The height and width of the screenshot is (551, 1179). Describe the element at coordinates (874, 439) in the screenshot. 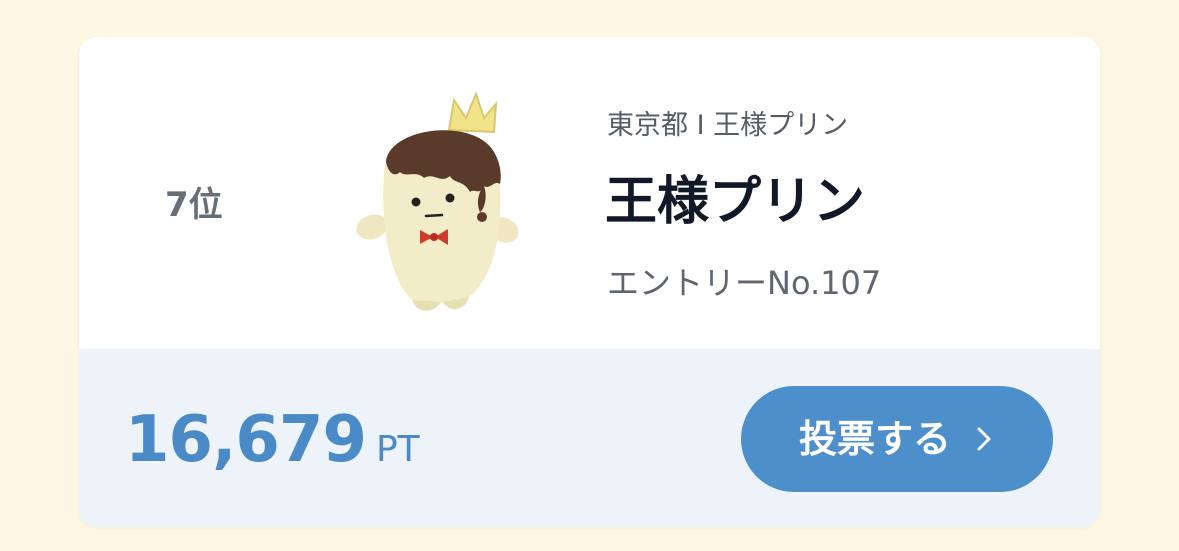

I see `vote-button-label: 投票する` at that location.